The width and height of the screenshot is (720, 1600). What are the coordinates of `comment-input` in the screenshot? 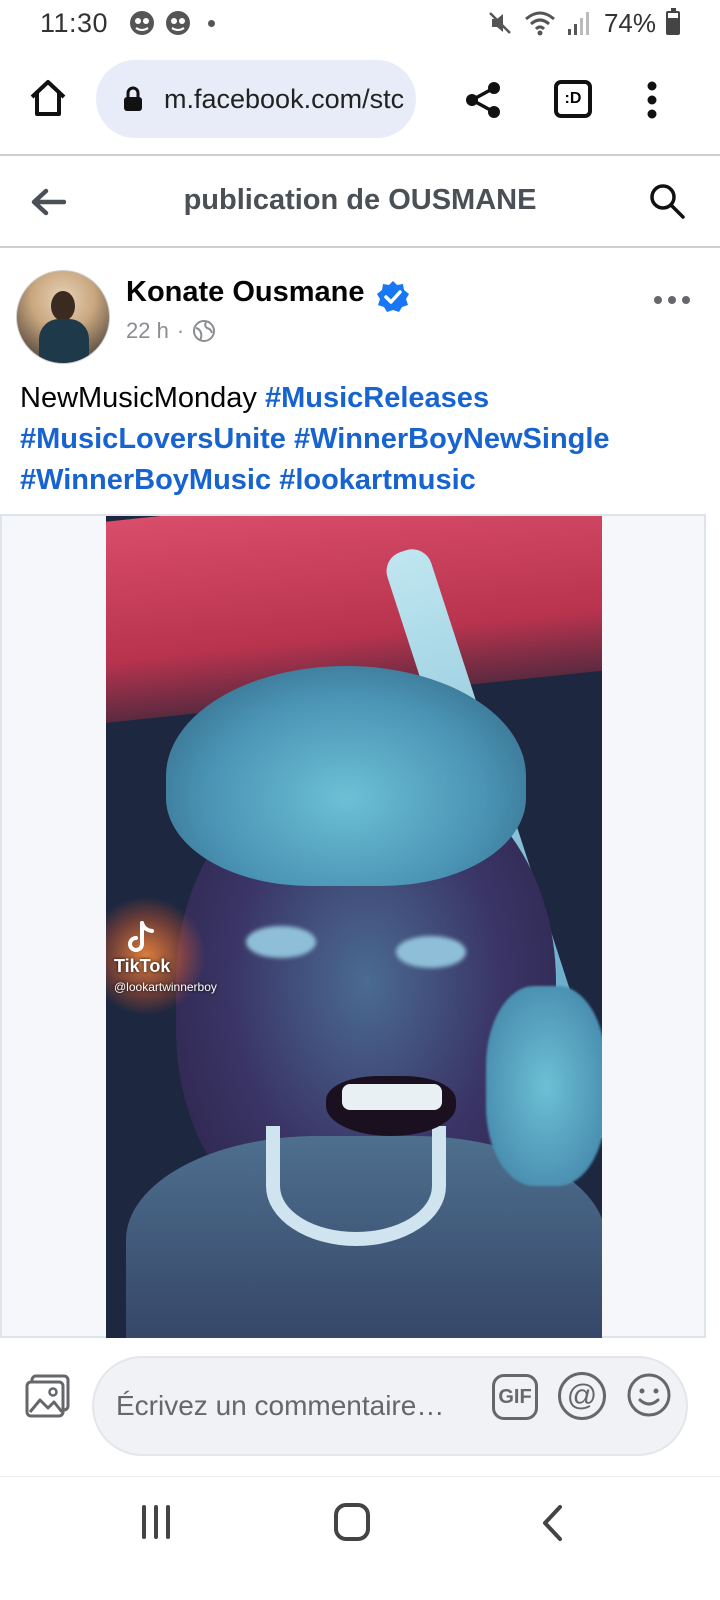 It's located at (301, 1406).